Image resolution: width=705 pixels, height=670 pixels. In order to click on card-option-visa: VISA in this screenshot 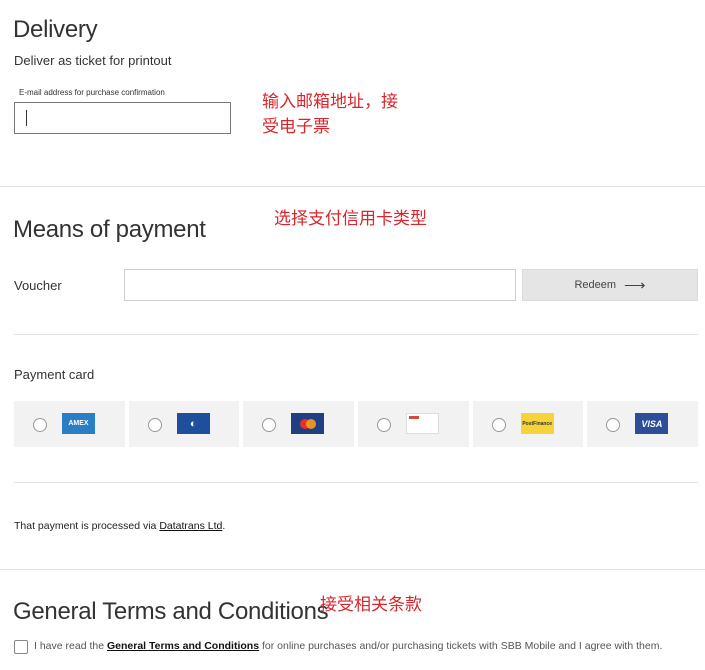, I will do `click(643, 424)`.